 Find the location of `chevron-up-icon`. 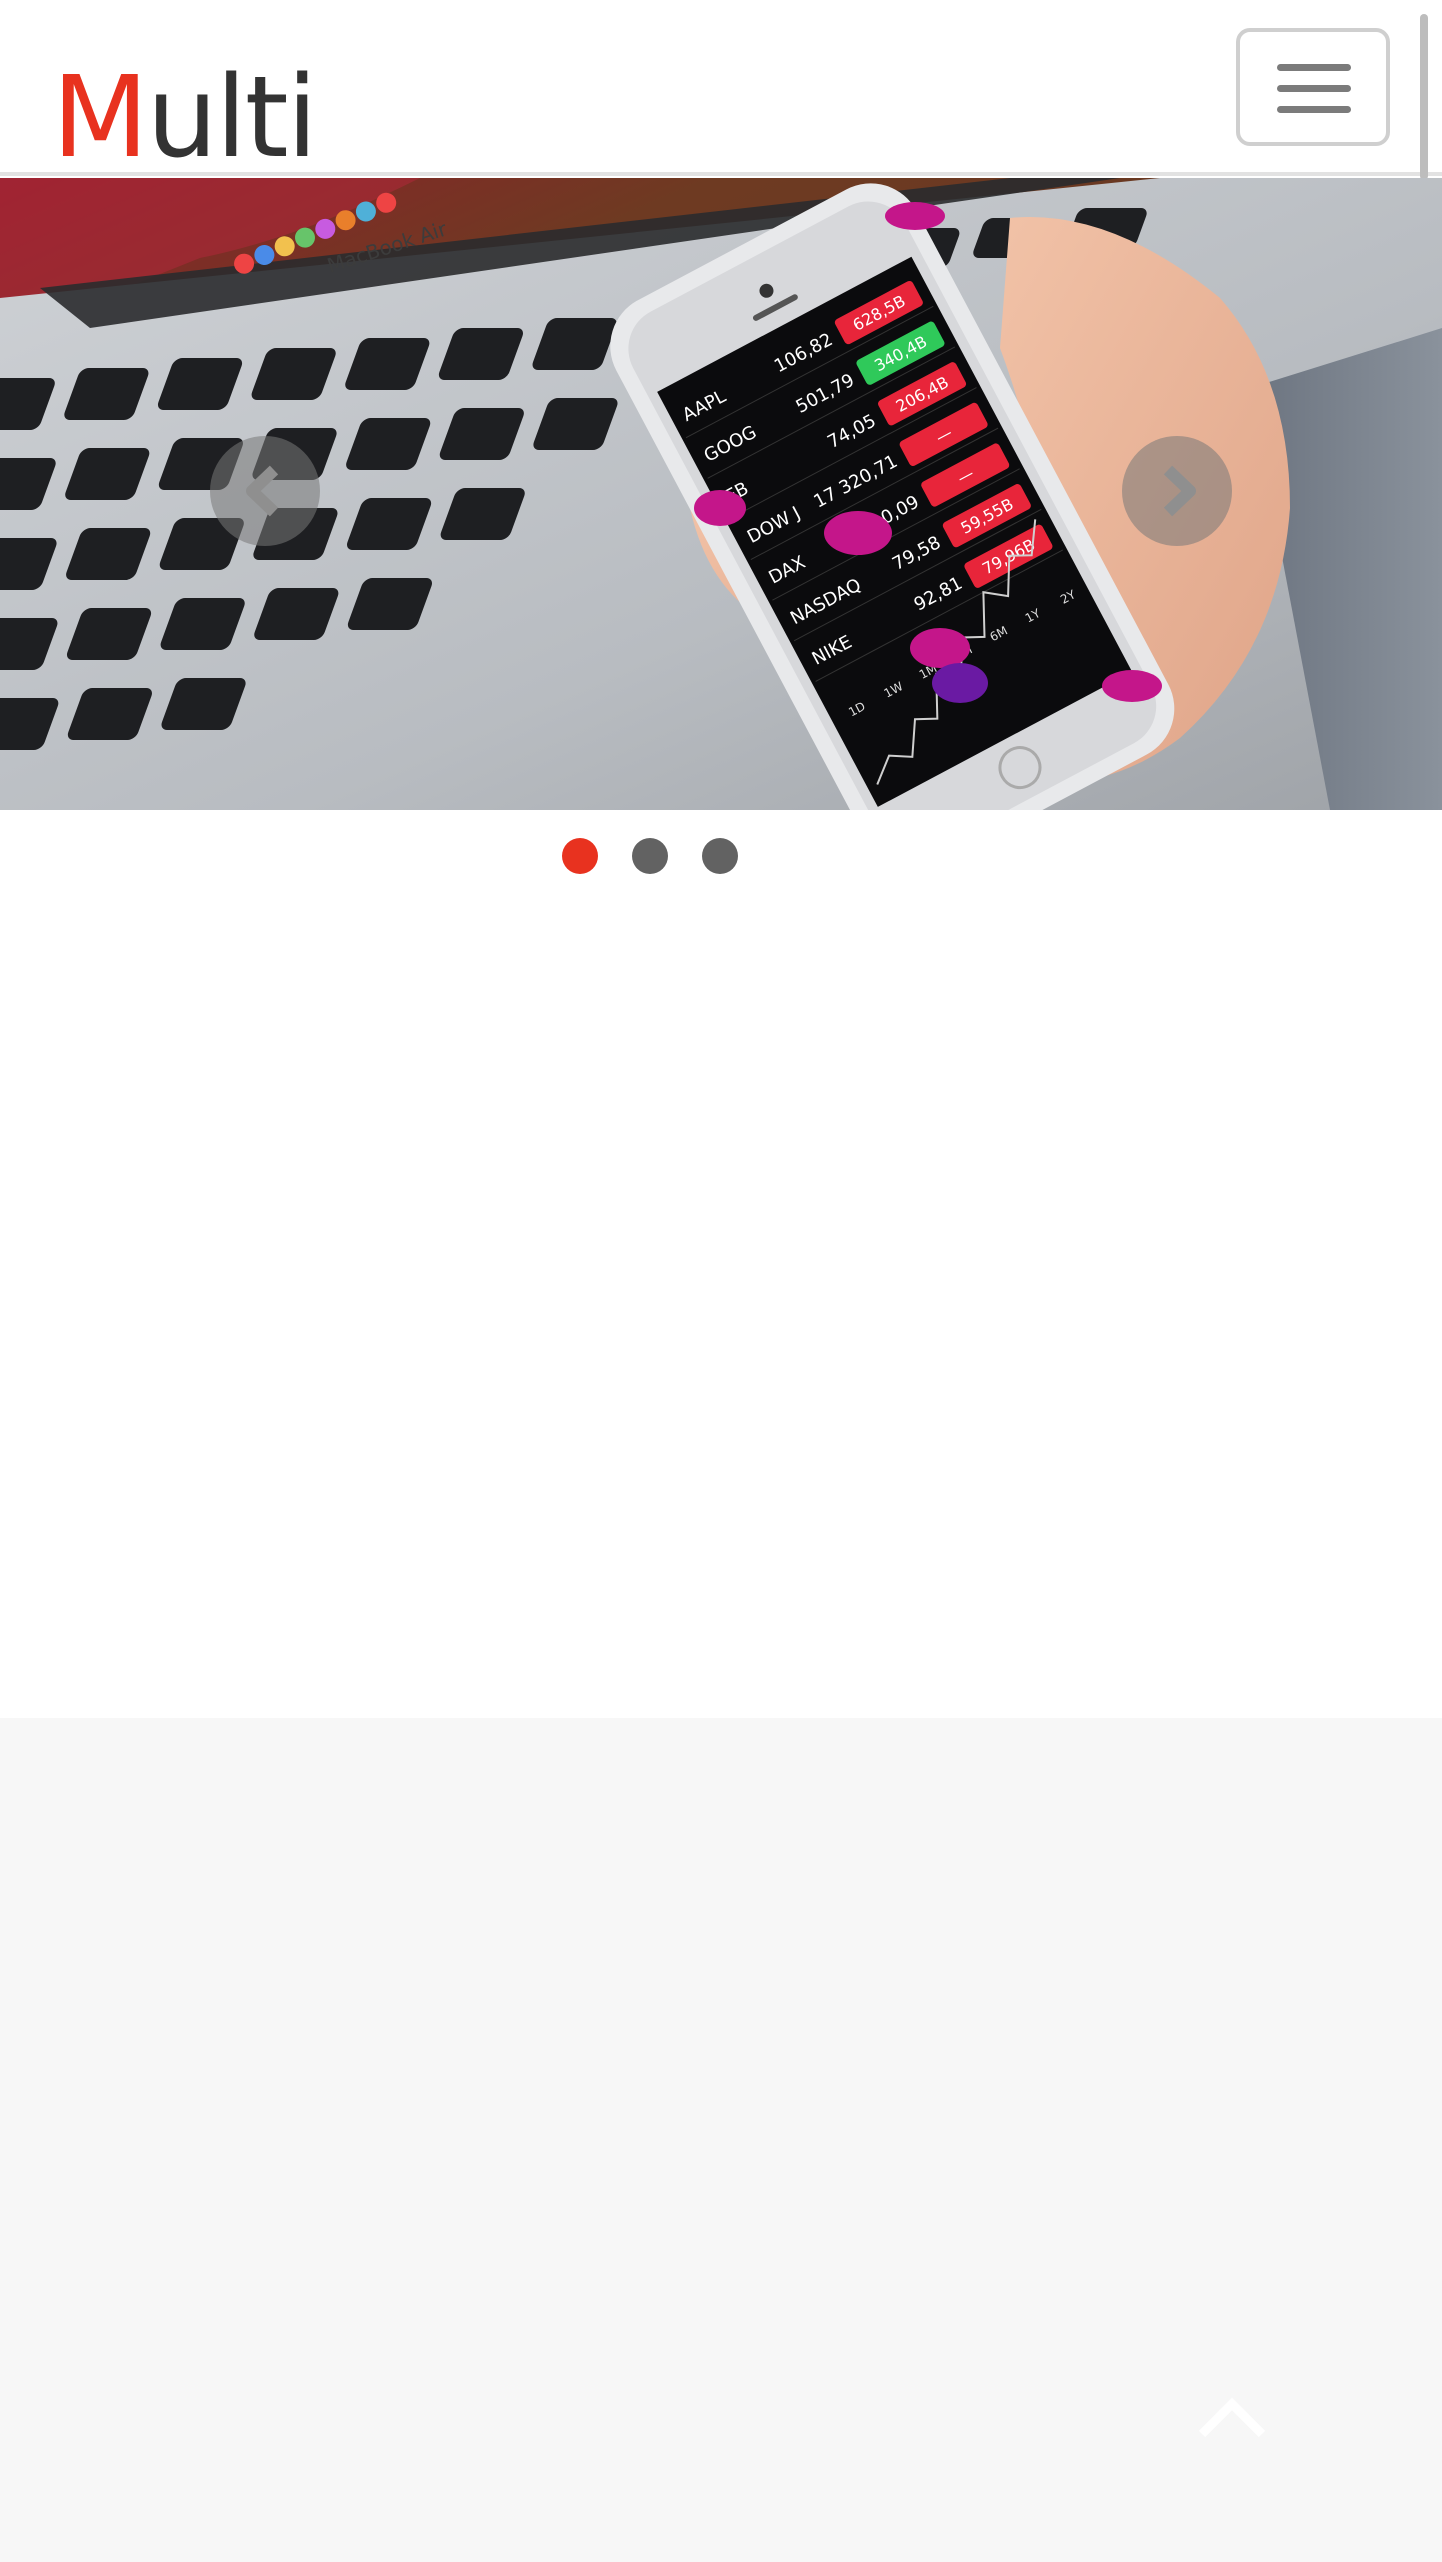

chevron-up-icon is located at coordinates (1232, 2417).